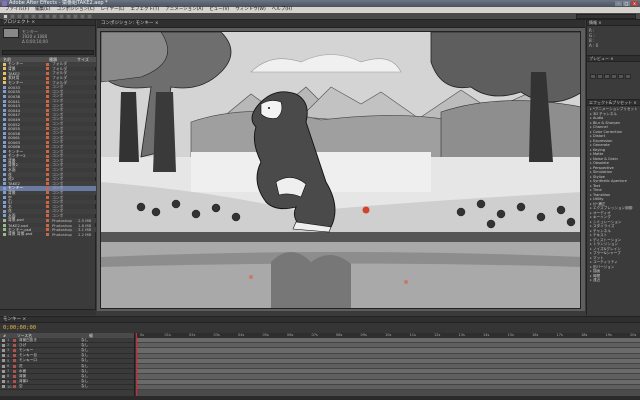  Describe the element at coordinates (614, 76) in the screenshot. I see `next-frame-button-icon` at that location.